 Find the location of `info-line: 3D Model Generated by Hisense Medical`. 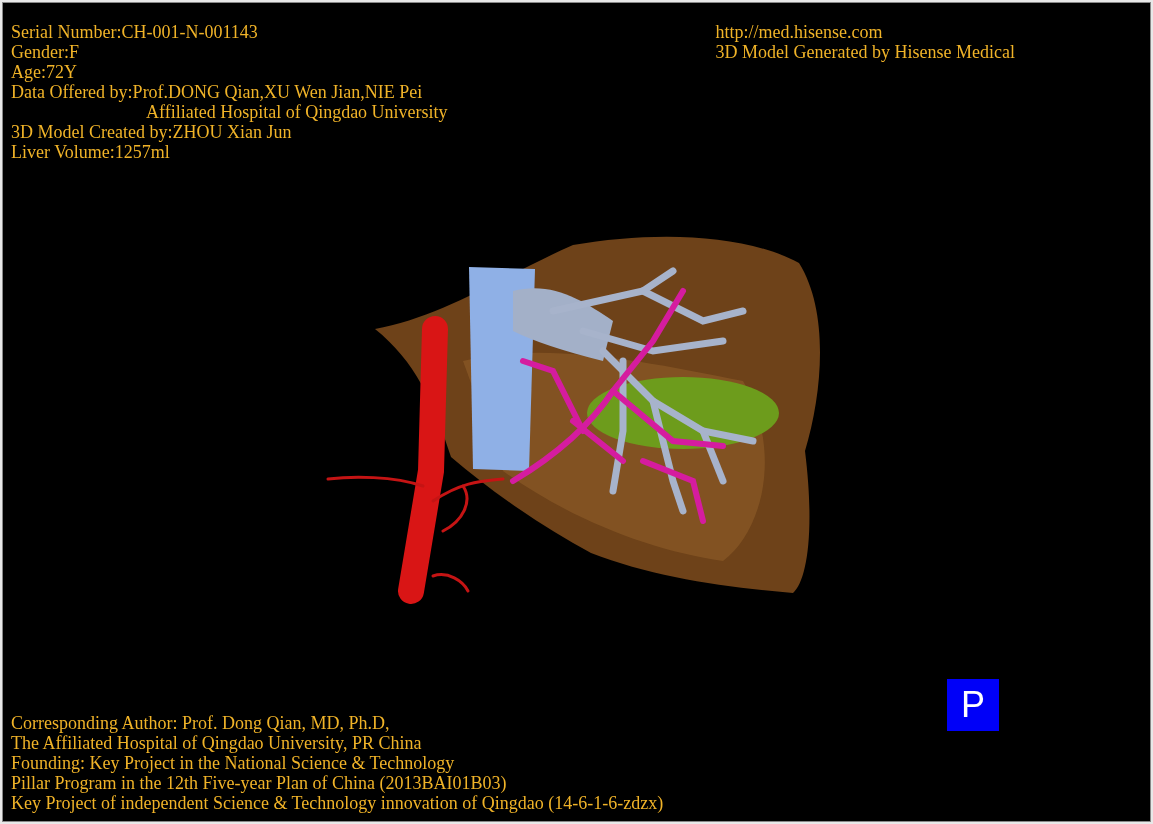

info-line: 3D Model Generated by Hisense Medical is located at coordinates (865, 52).